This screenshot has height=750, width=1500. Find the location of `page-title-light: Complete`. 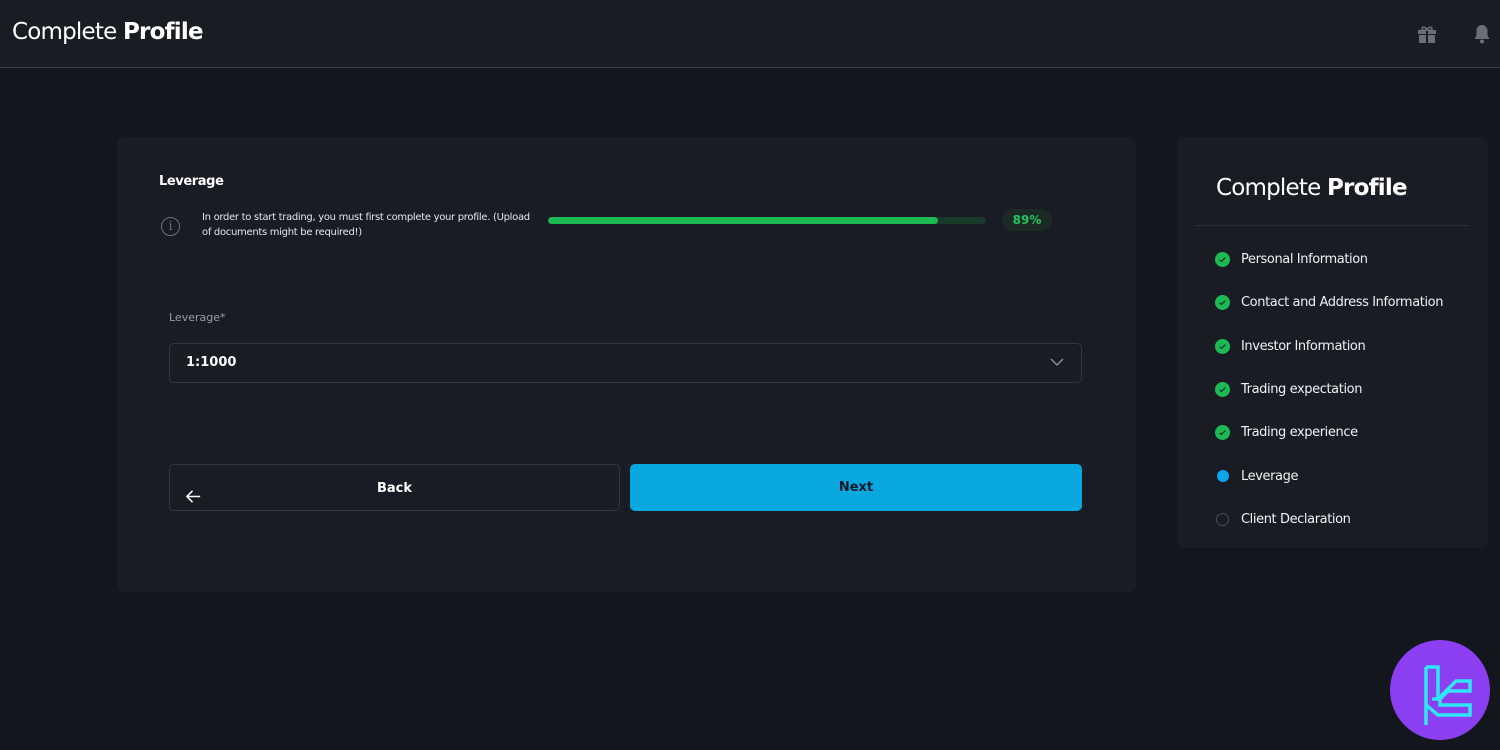

page-title-light: Complete is located at coordinates (64, 32).